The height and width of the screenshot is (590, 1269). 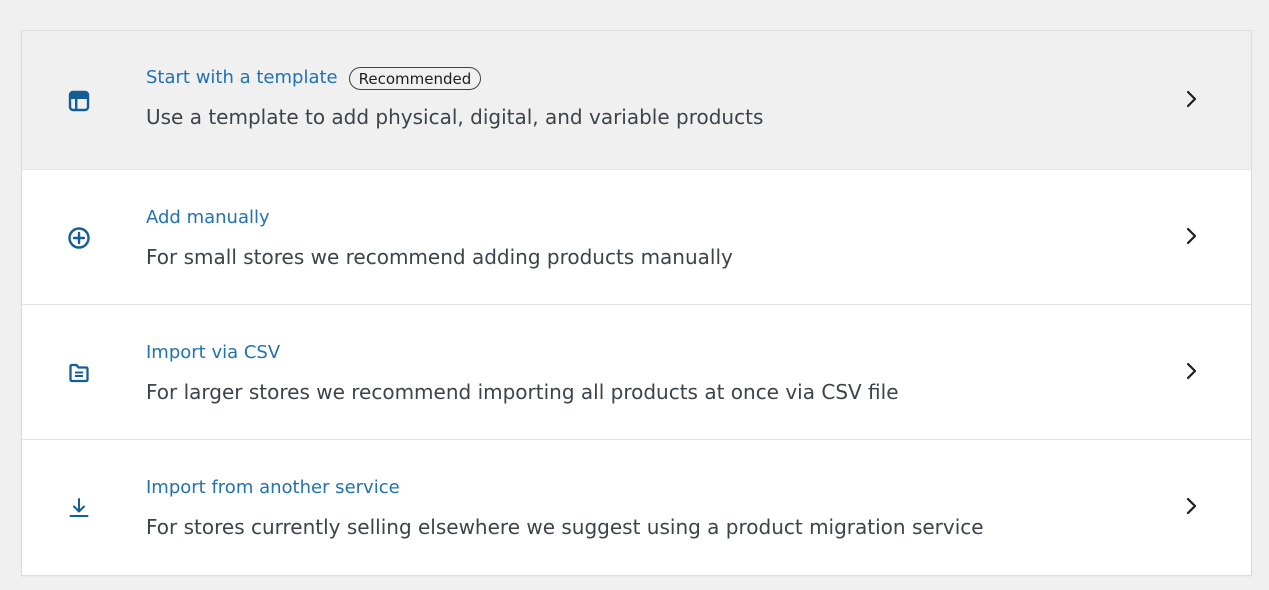 What do you see at coordinates (242, 77) in the screenshot?
I see `option-title: Start with a template` at bounding box center [242, 77].